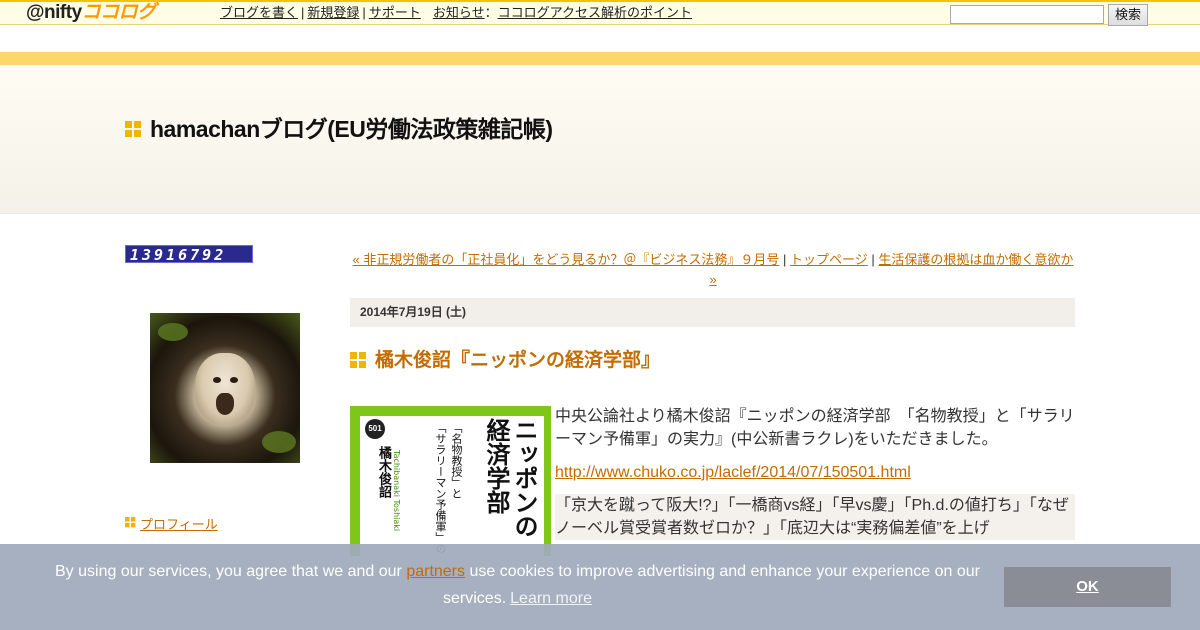  Describe the element at coordinates (435, 571) in the screenshot. I see `partners-link: partners` at that location.